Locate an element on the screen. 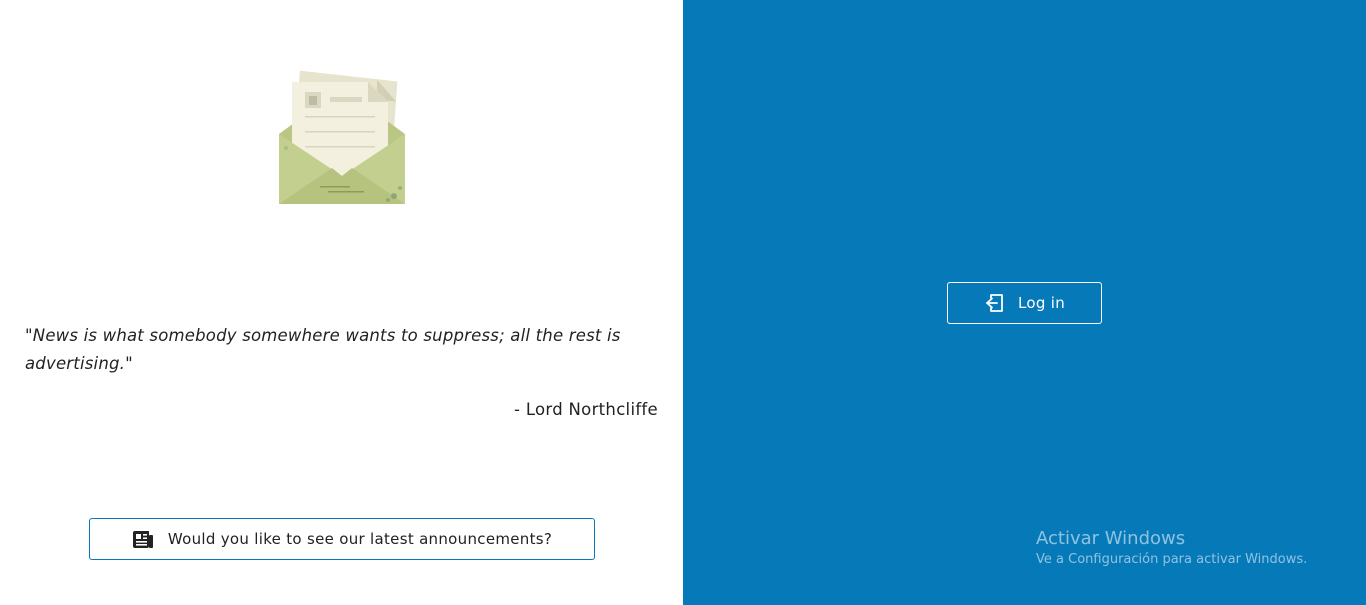 The image size is (1366, 605). login-icon is located at coordinates (995, 303).